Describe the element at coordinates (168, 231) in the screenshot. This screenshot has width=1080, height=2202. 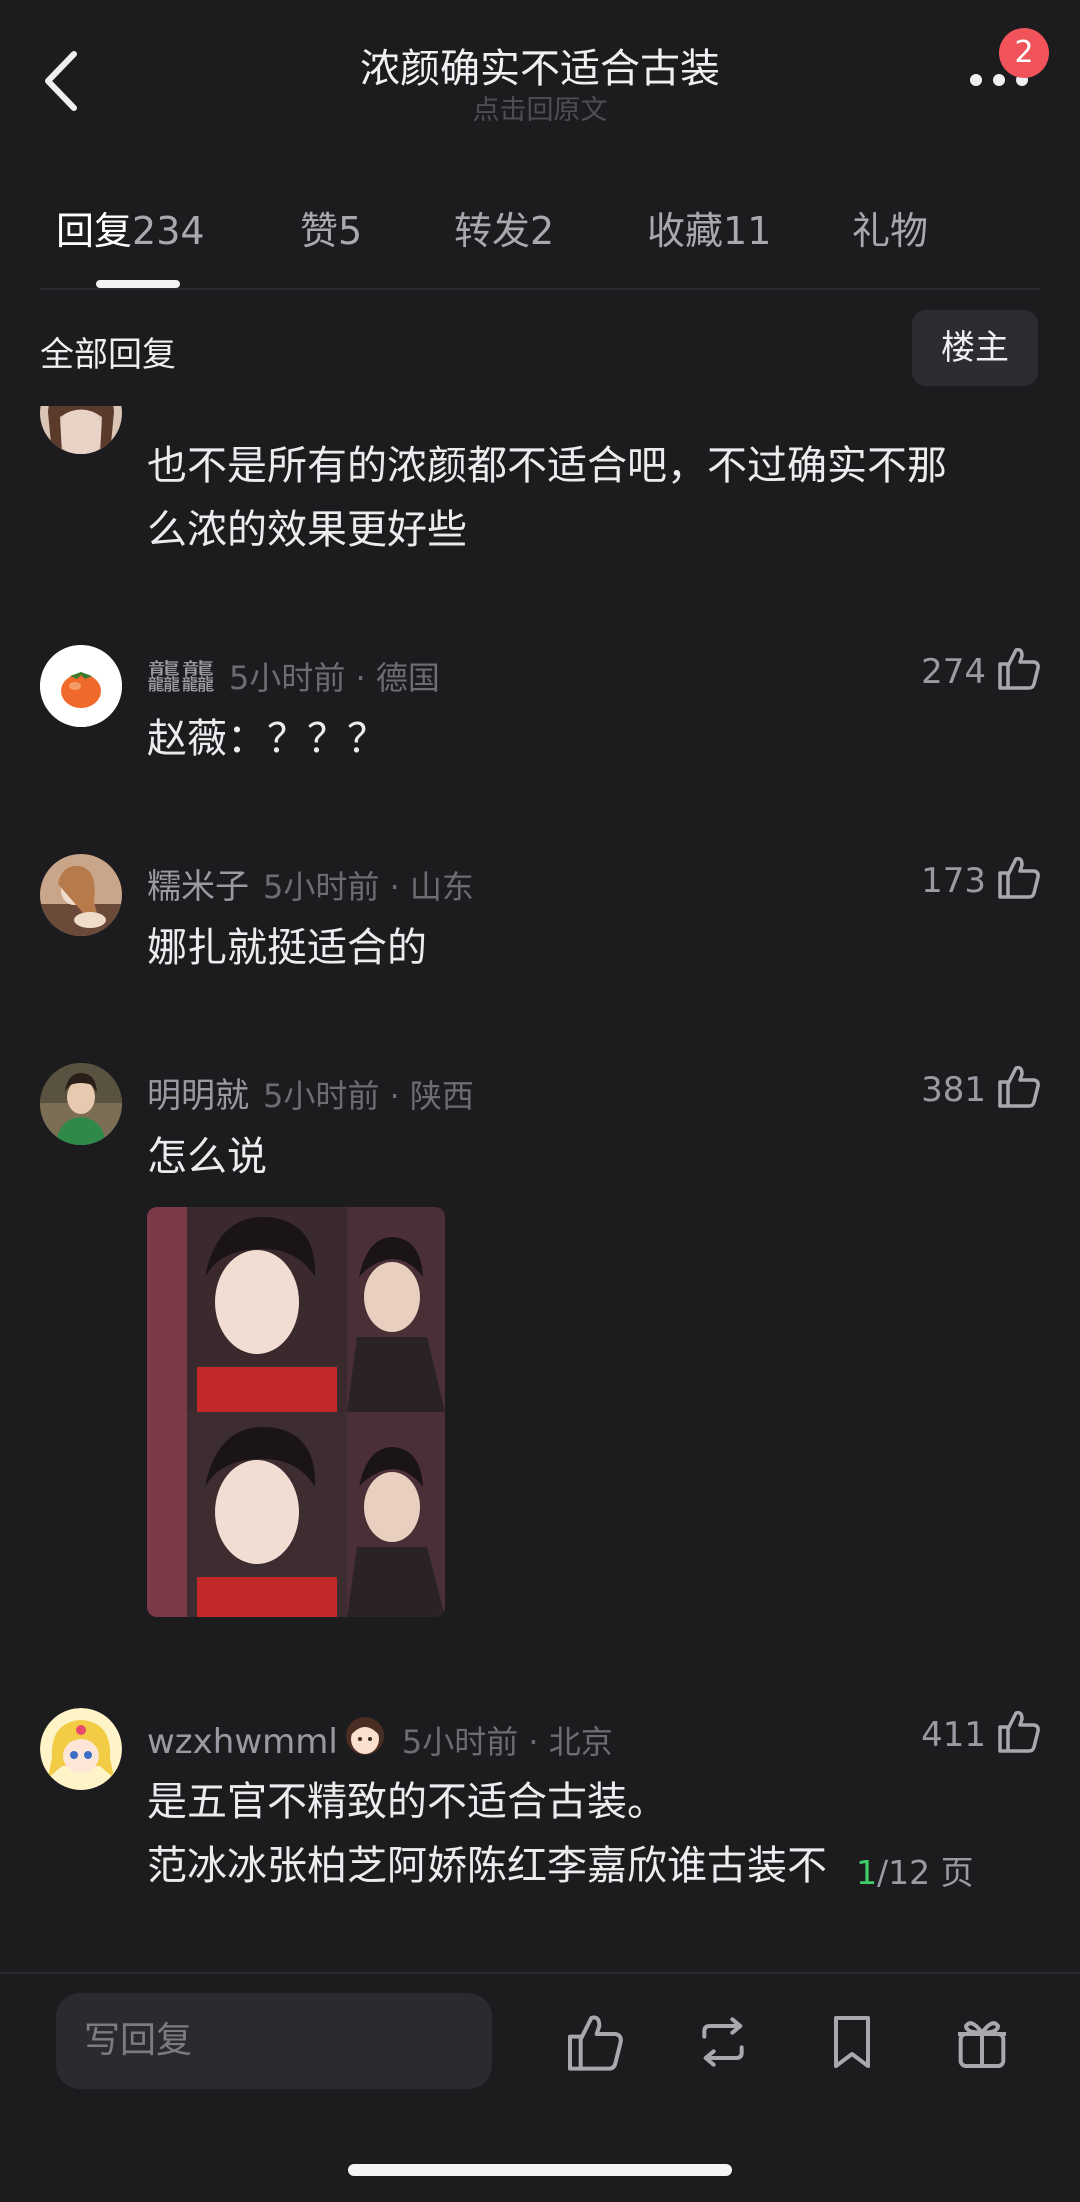
I see `tab-count: 234` at that location.